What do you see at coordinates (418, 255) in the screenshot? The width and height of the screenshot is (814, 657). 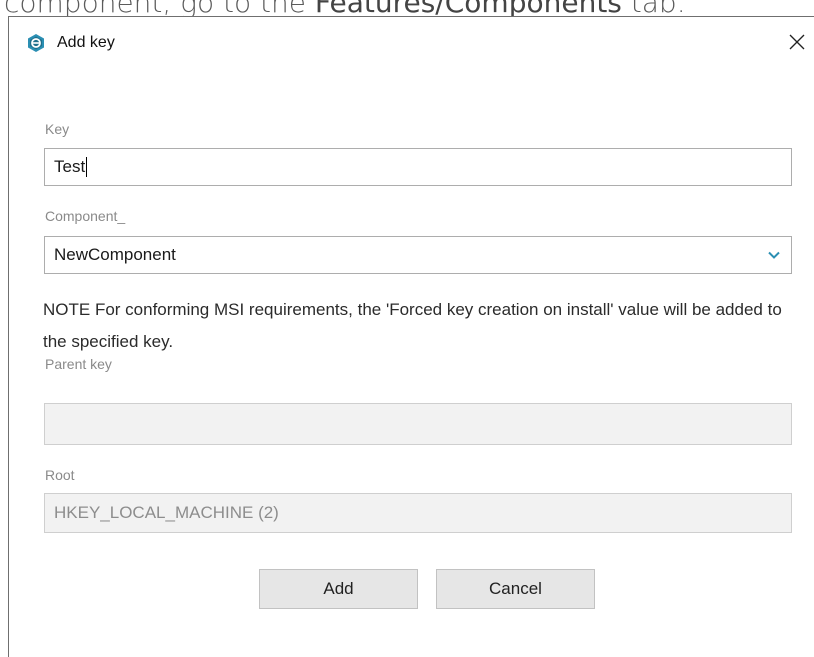 I see `component-select: NewComponent` at bounding box center [418, 255].